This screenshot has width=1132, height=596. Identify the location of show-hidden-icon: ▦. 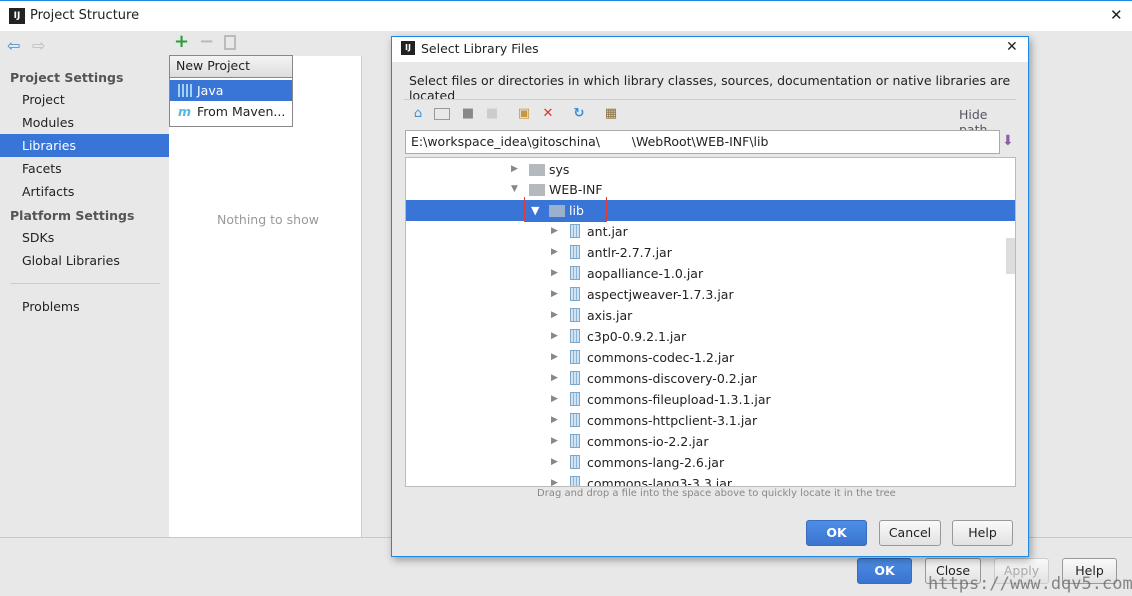
(611, 114).